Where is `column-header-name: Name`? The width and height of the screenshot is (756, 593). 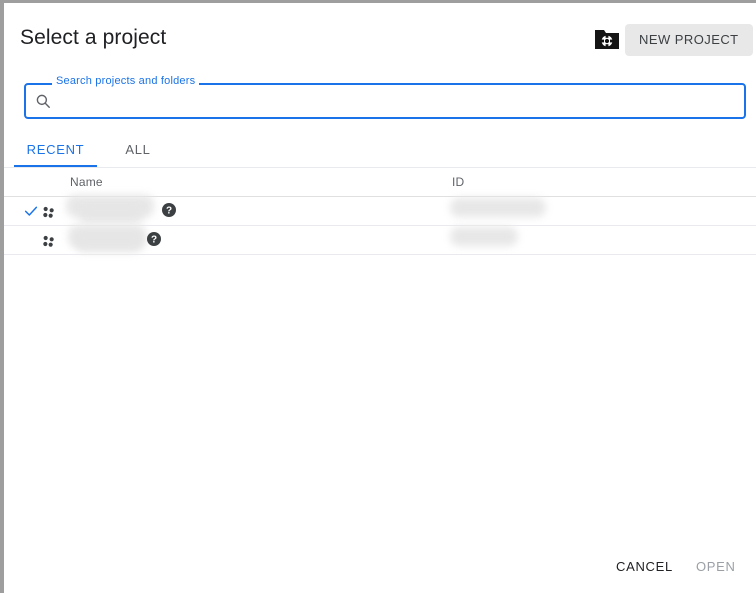 column-header-name: Name is located at coordinates (86, 182).